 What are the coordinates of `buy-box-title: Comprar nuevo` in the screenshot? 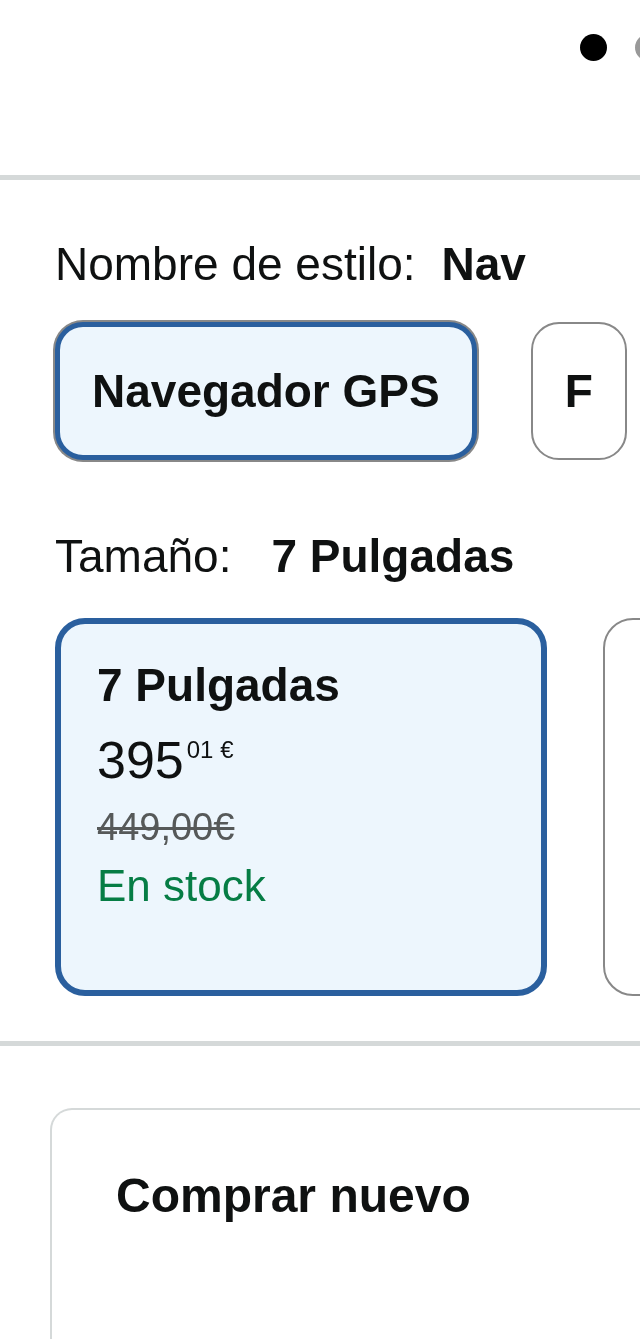 It's located at (293, 1195).